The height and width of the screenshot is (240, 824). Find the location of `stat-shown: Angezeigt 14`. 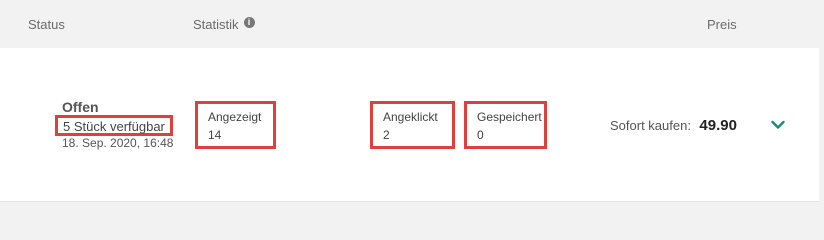

stat-shown: Angezeigt 14 is located at coordinates (235, 125).